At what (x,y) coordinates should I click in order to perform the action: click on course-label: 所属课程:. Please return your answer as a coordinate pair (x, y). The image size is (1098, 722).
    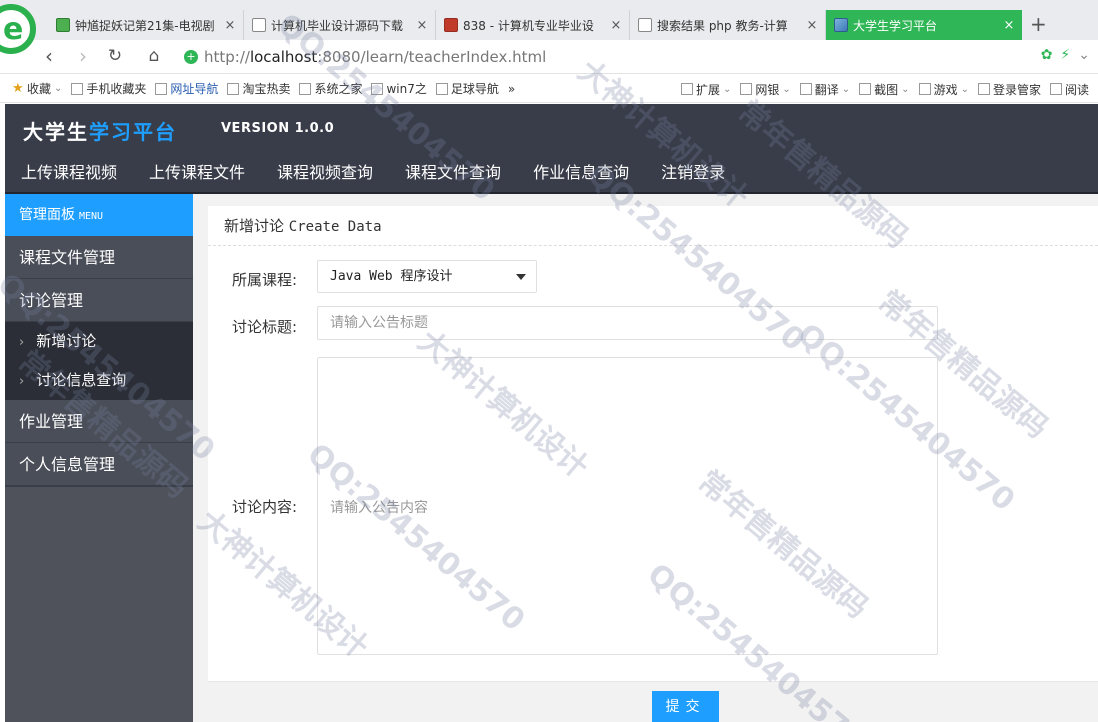
    Looking at the image, I should click on (265, 280).